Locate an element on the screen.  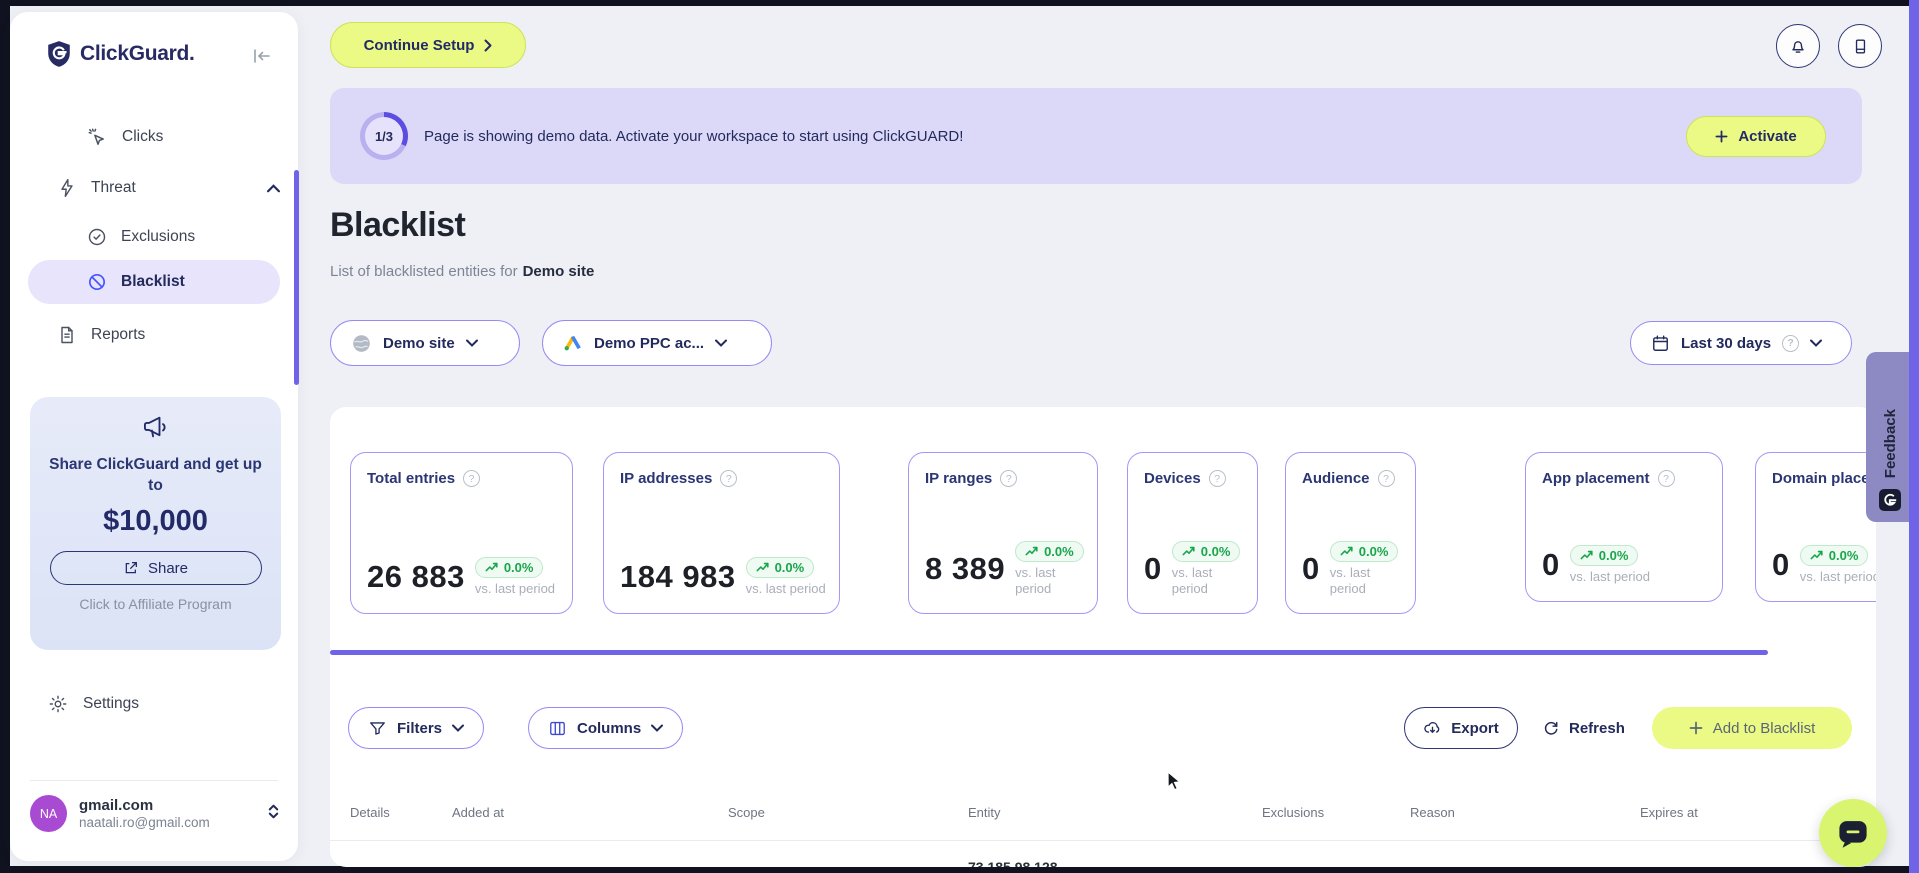
sidebar-item-label: Exclusions is located at coordinates (158, 236).